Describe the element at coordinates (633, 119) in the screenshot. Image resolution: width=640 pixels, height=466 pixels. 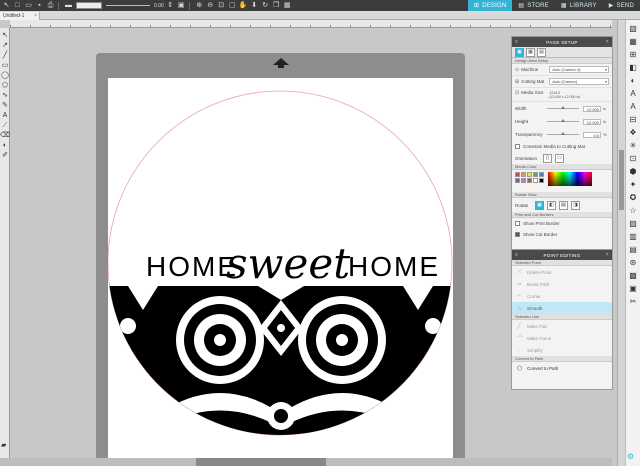
I see `align-icon: ⊟` at that location.